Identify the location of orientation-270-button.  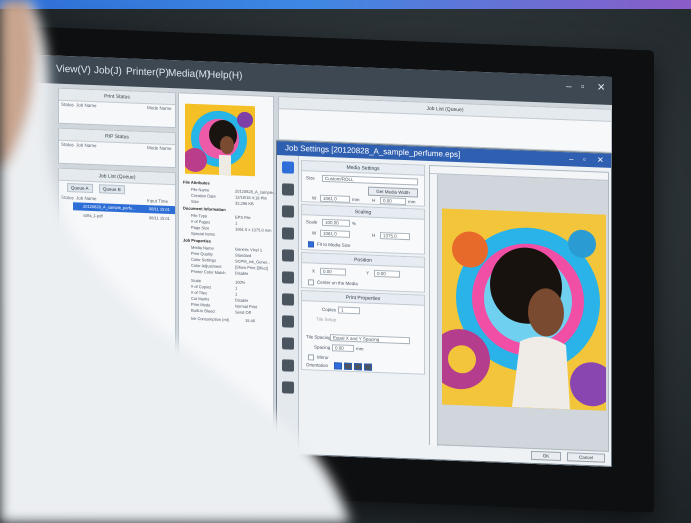
(368, 367).